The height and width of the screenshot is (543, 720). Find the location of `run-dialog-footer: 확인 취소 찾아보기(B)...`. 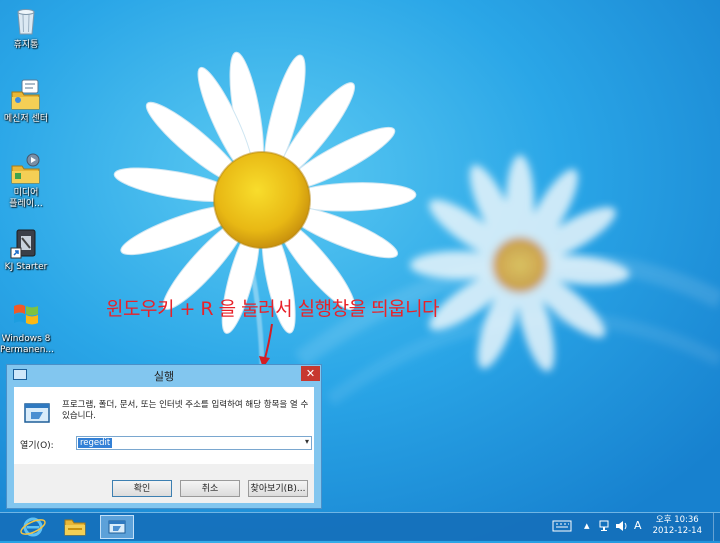

run-dialog-footer: 확인 취소 찾아보기(B)... is located at coordinates (164, 483).